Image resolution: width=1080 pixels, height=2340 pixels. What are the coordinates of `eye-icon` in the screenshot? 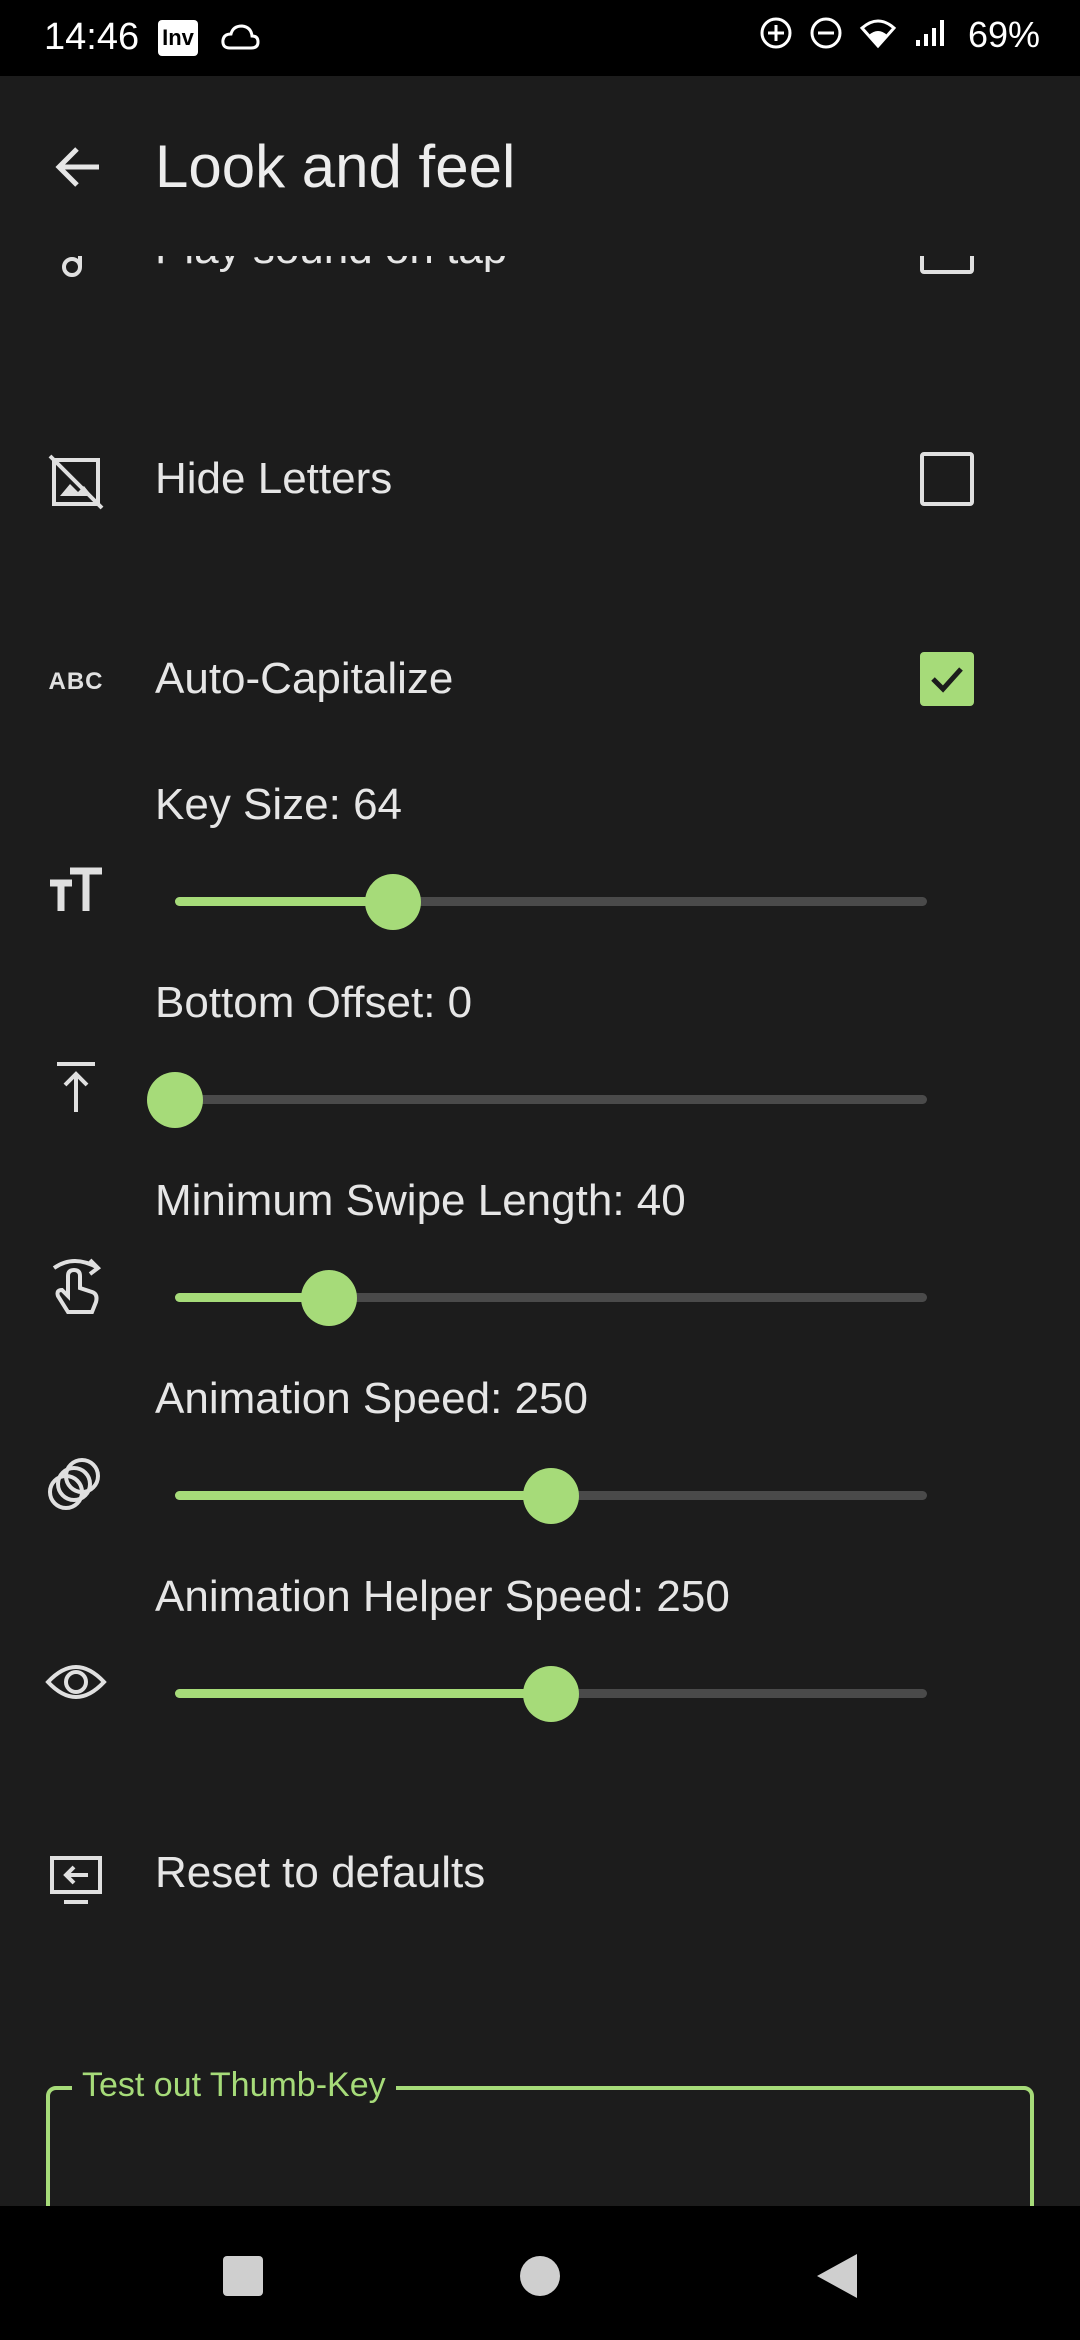 It's located at (76, 1682).